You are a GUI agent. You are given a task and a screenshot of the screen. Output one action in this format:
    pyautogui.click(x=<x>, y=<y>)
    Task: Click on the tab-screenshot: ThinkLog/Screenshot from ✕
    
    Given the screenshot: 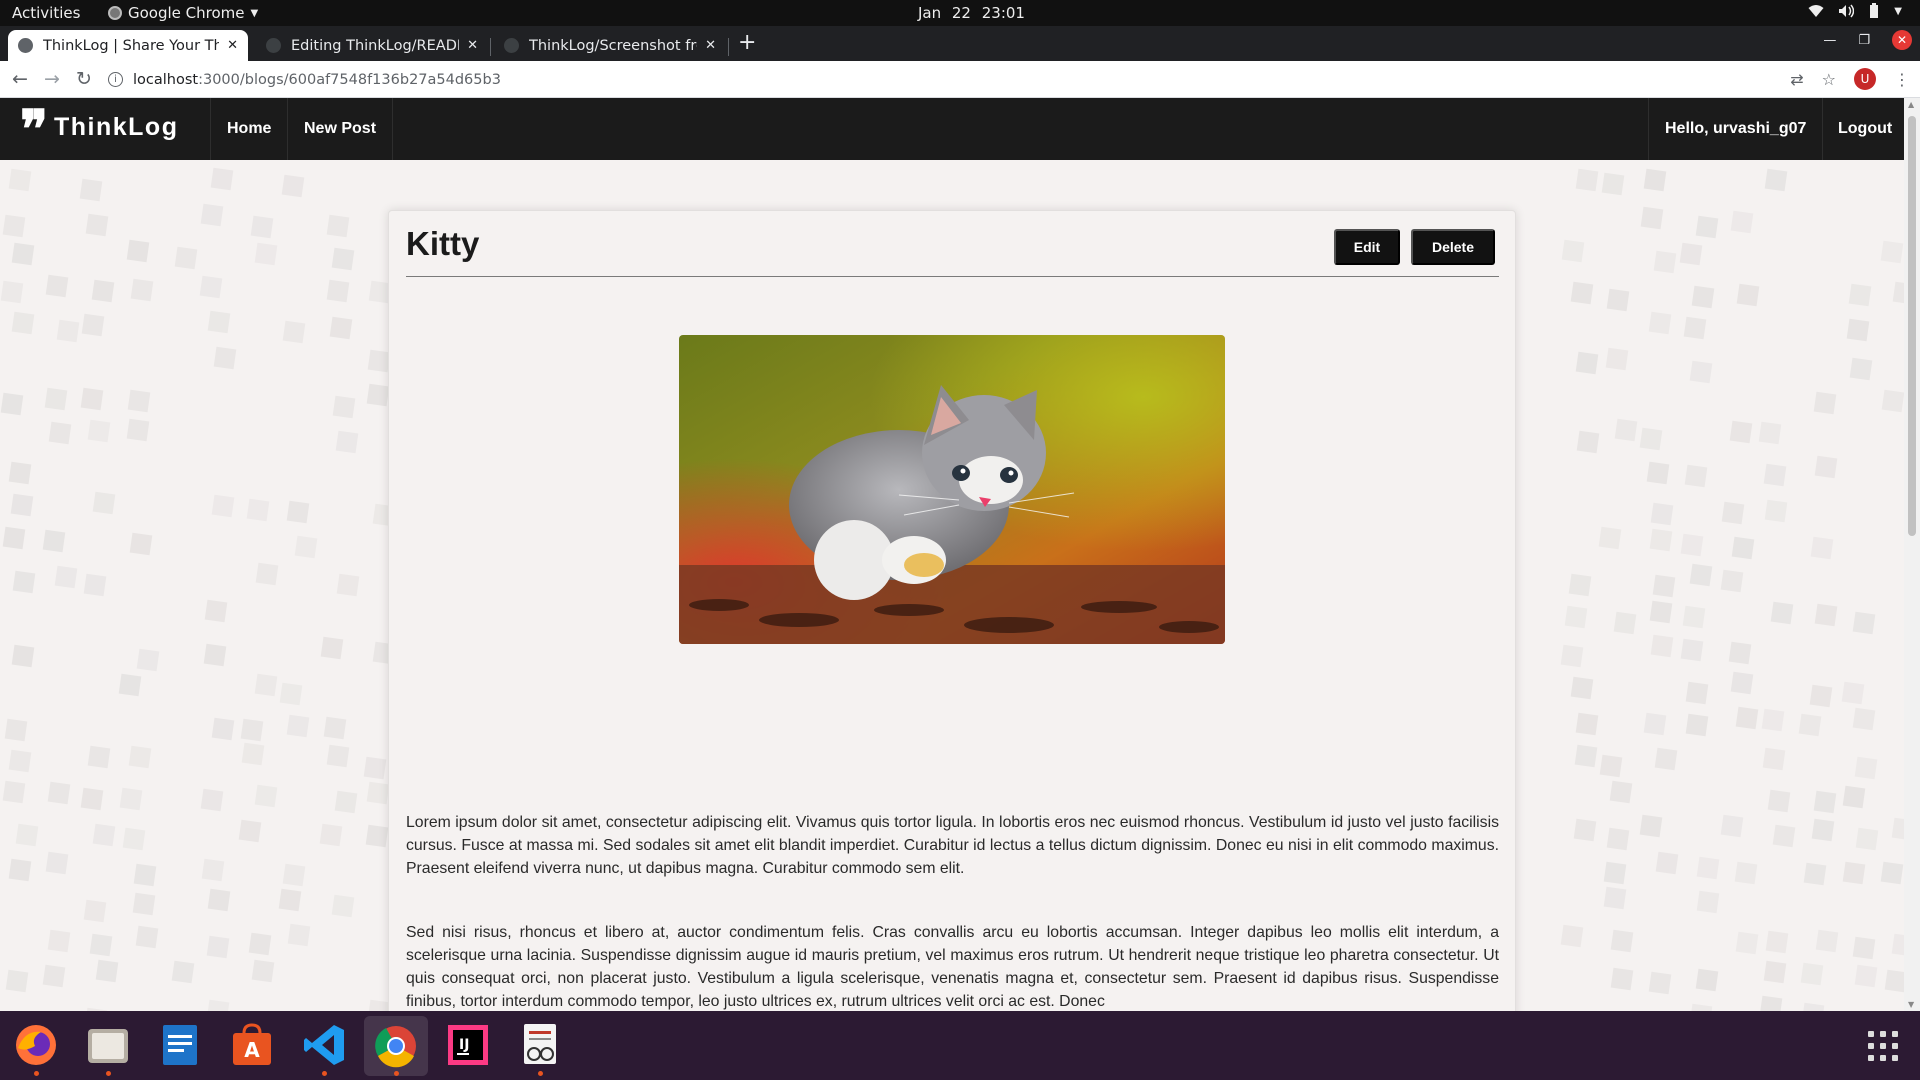 What is the action you would take?
    pyautogui.click(x=610, y=45)
    